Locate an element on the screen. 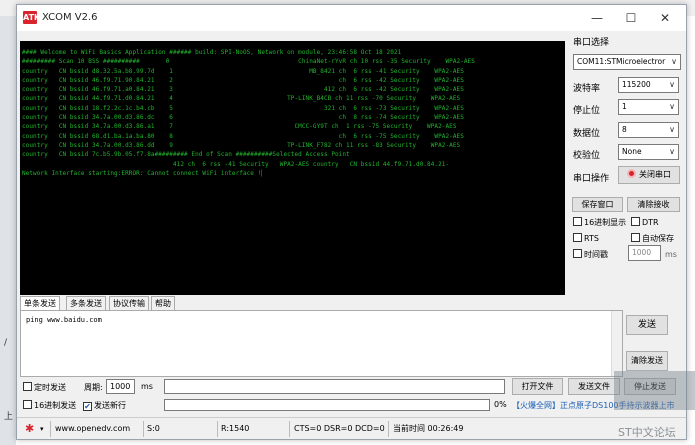 This screenshot has height=445, width=695. desktop-background-left: / 上 is located at coordinates (8, 230).